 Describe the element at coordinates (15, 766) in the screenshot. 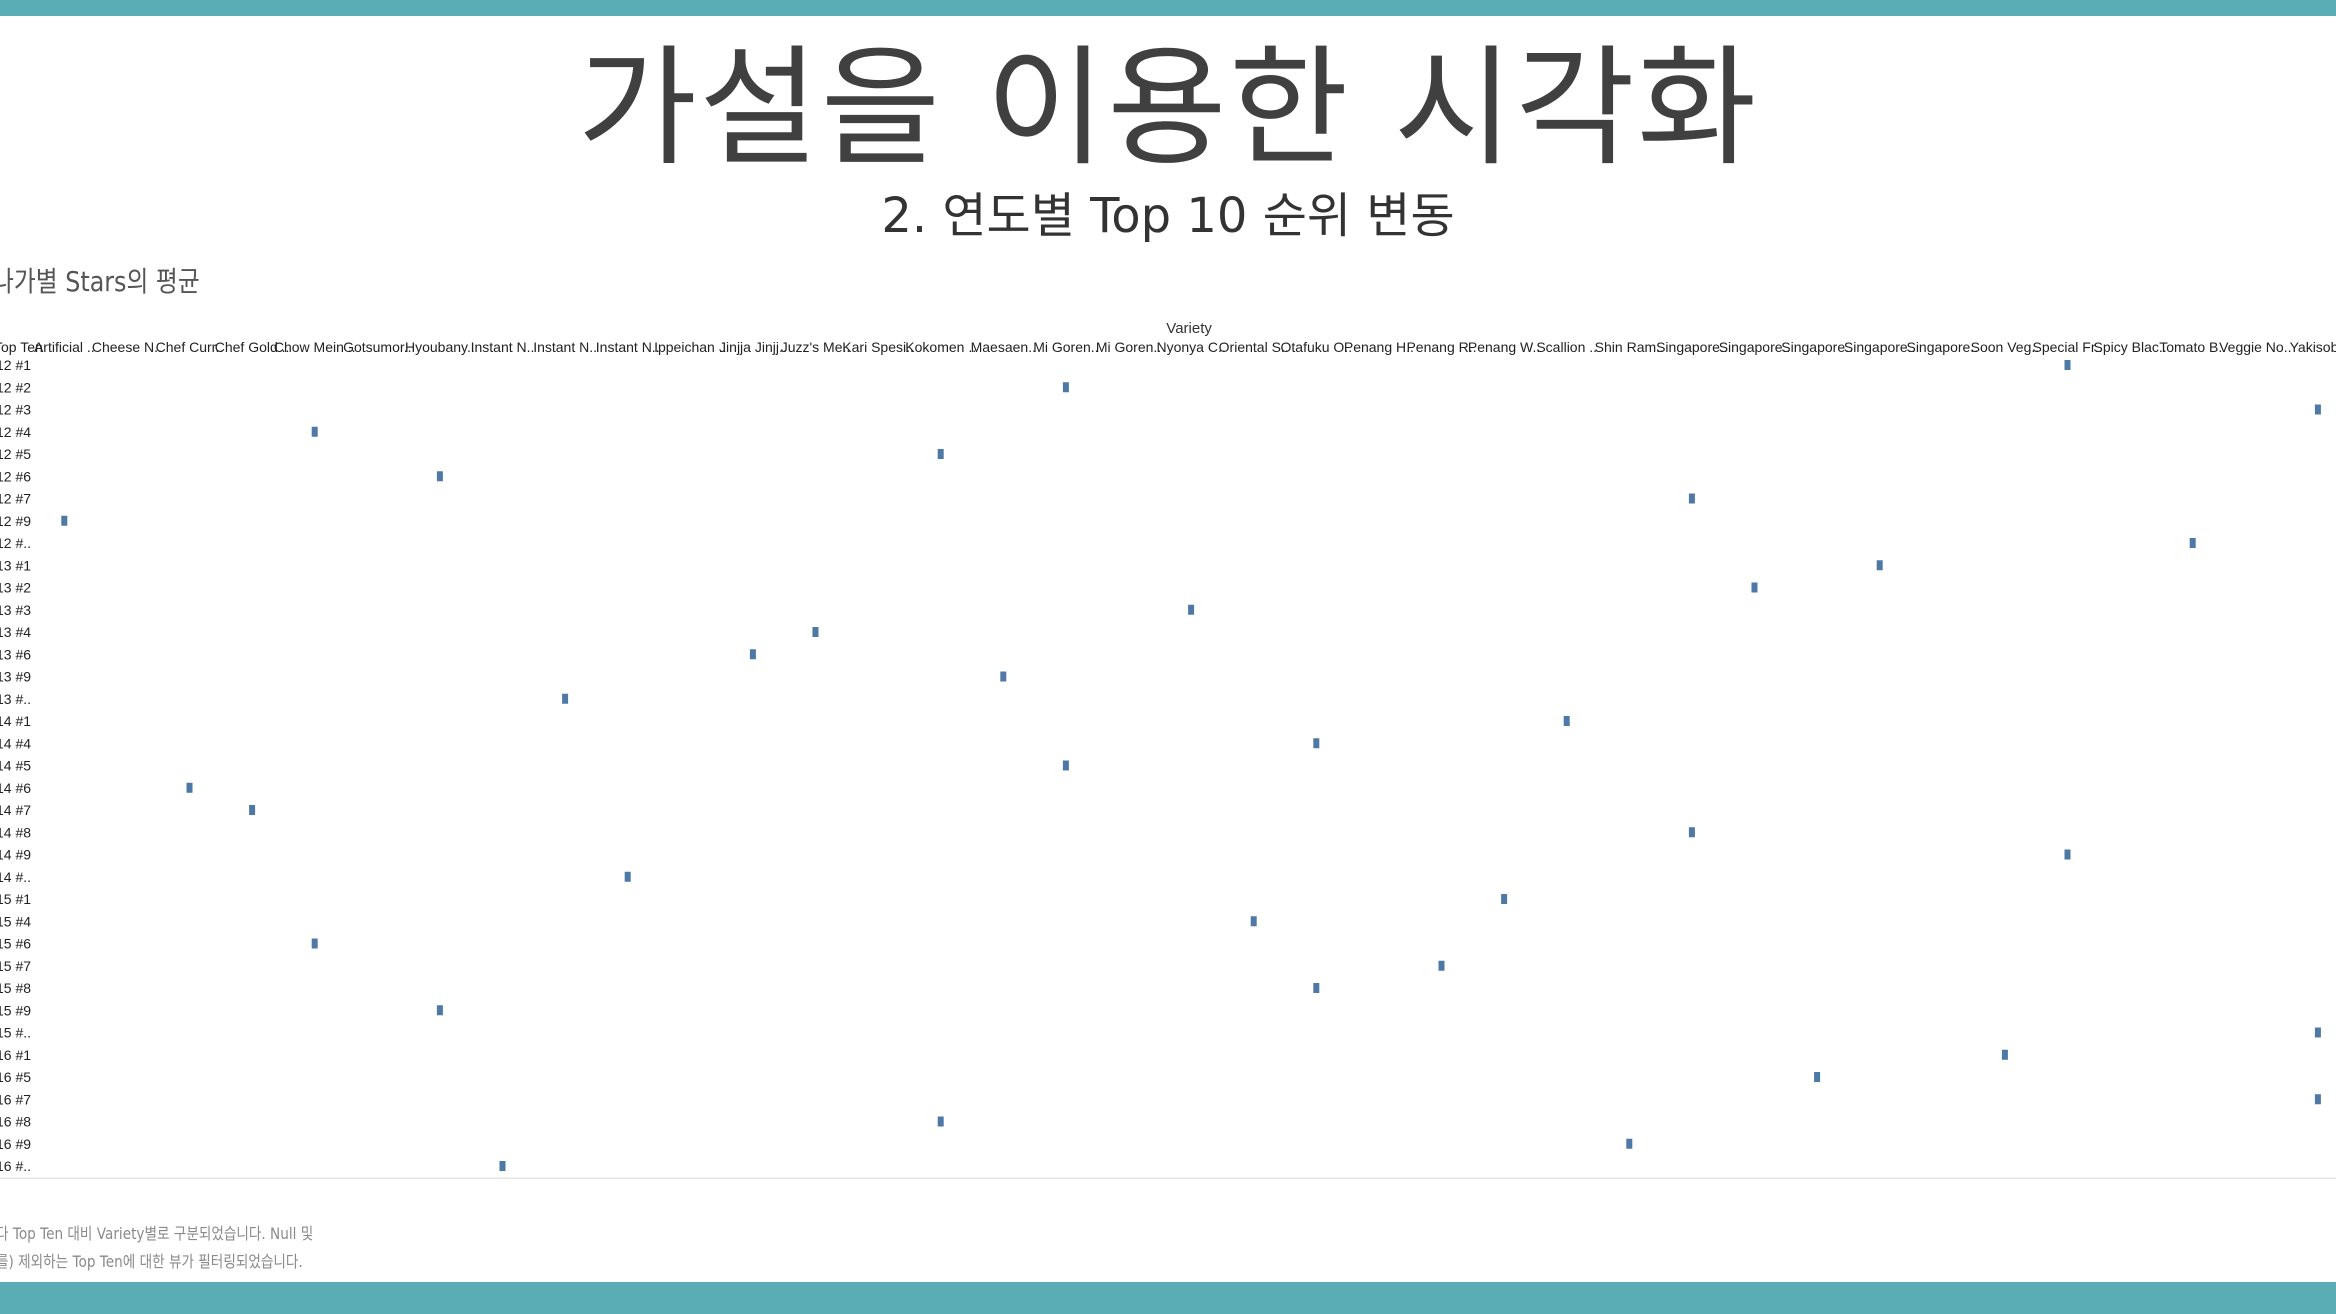

I see `row-label: 14 #5` at that location.